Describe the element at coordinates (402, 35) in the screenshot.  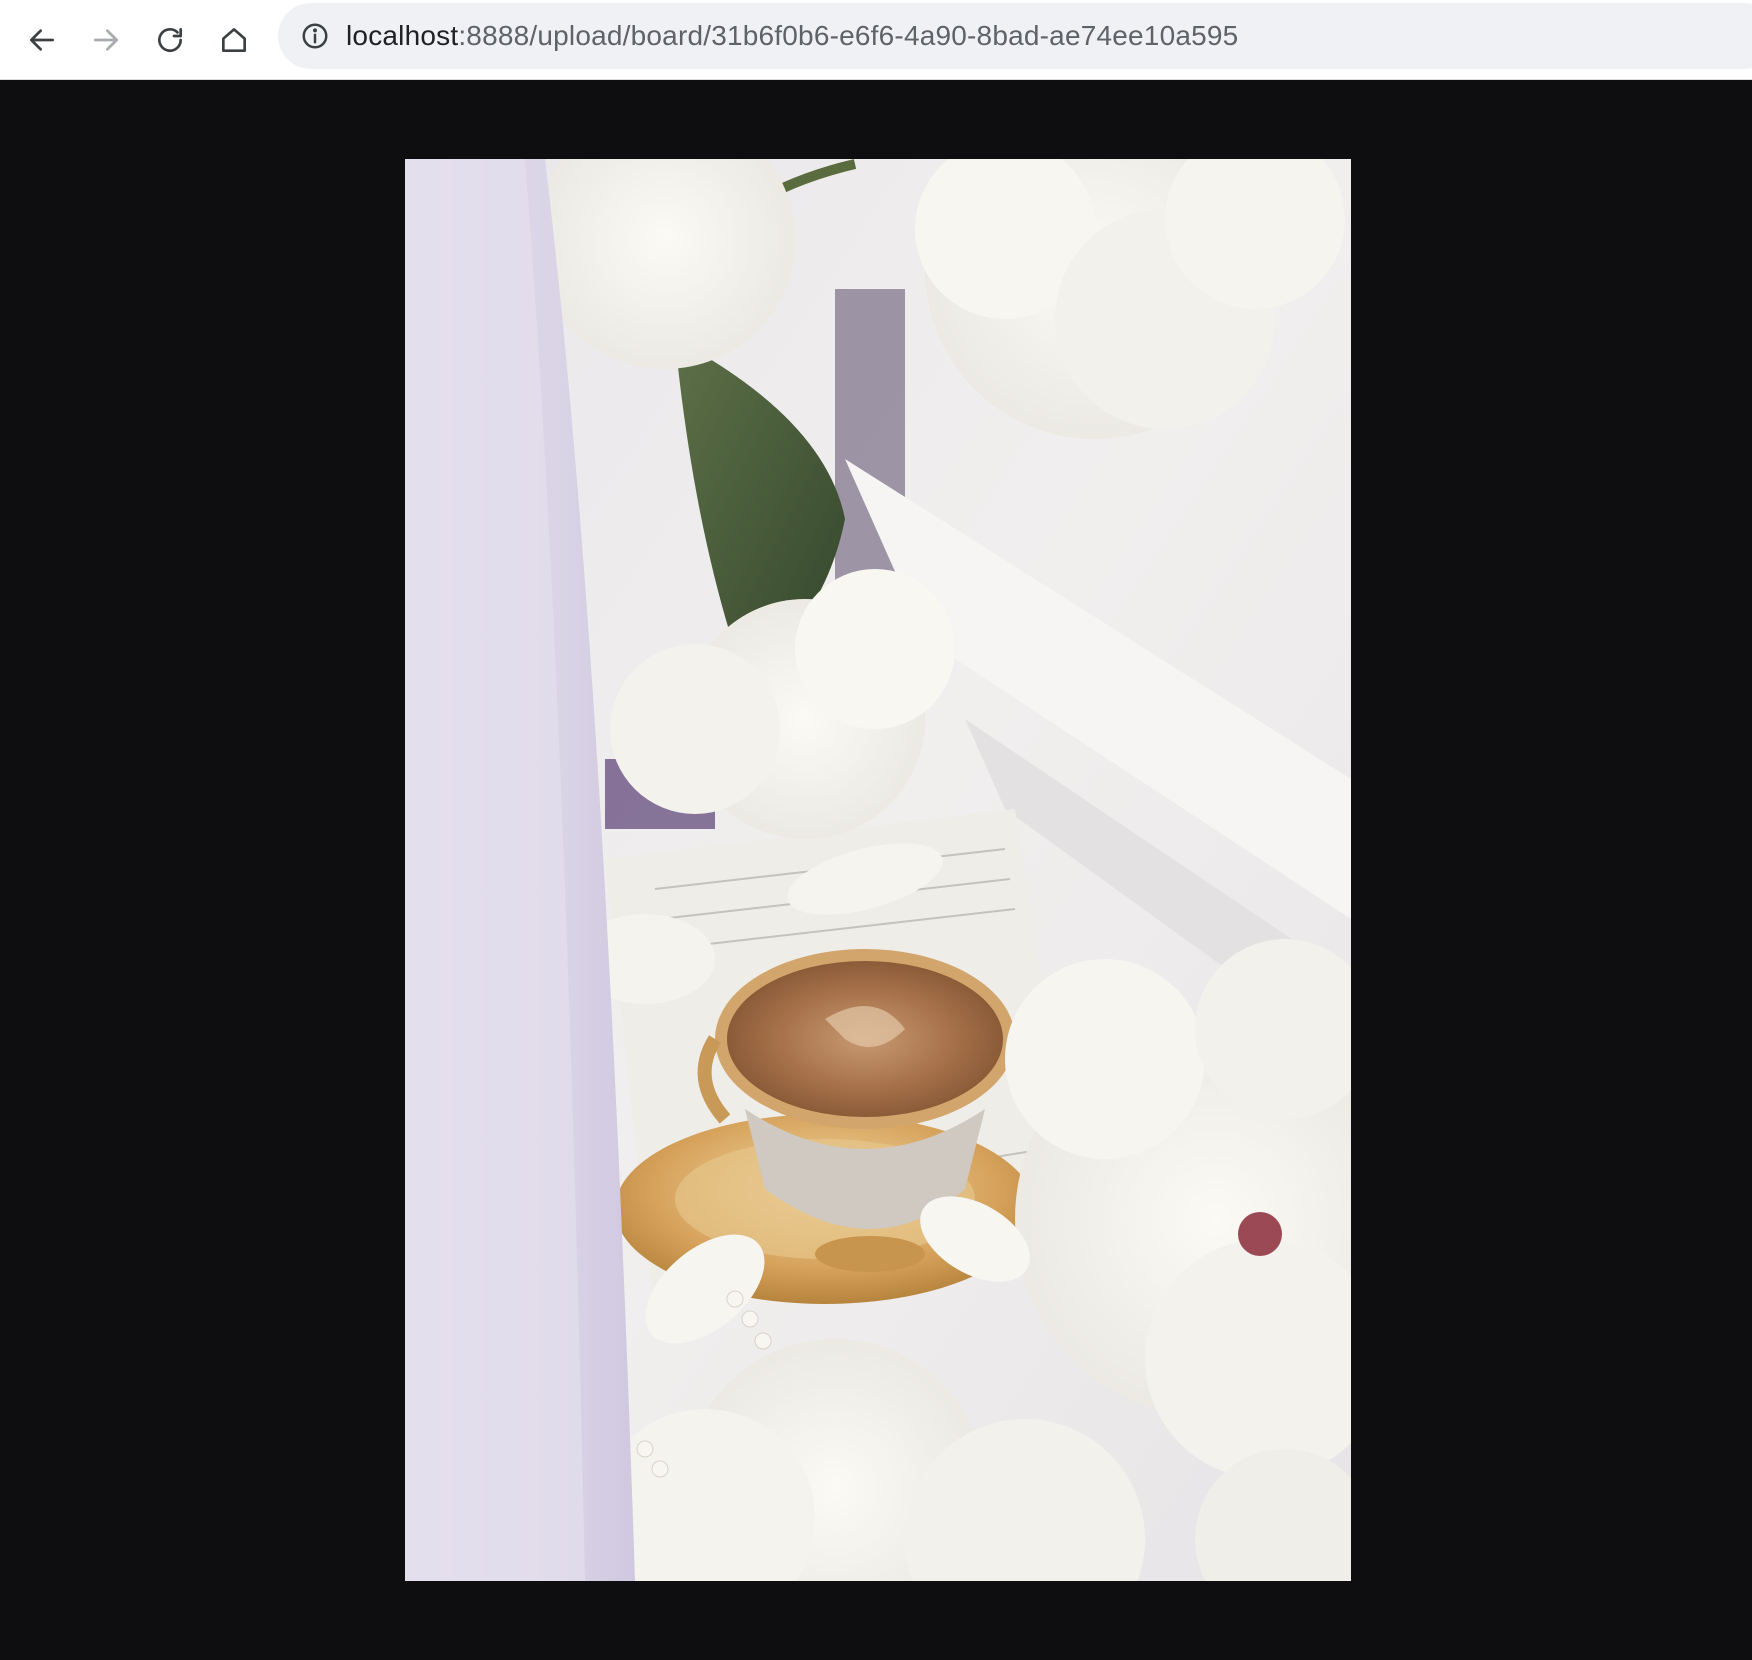
I see `url-host: localhost` at that location.